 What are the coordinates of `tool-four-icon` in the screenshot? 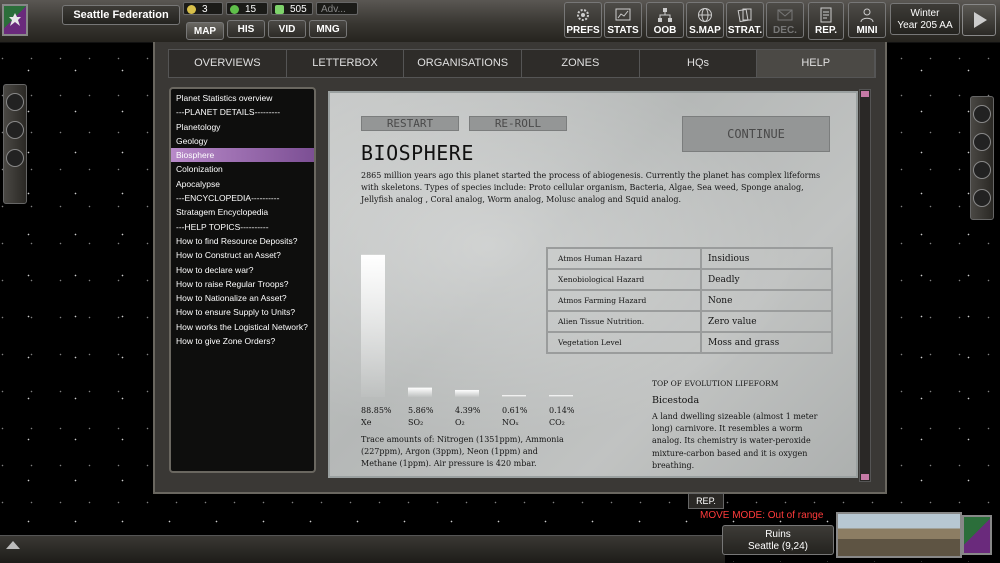 It's located at (982, 198).